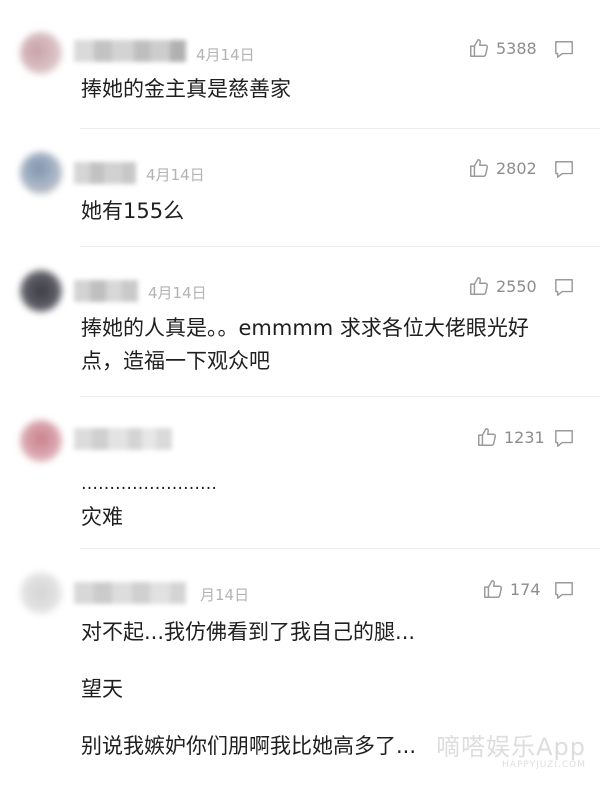 The height and width of the screenshot is (796, 600). What do you see at coordinates (525, 589) in the screenshot?
I see `like-count: 174` at bounding box center [525, 589].